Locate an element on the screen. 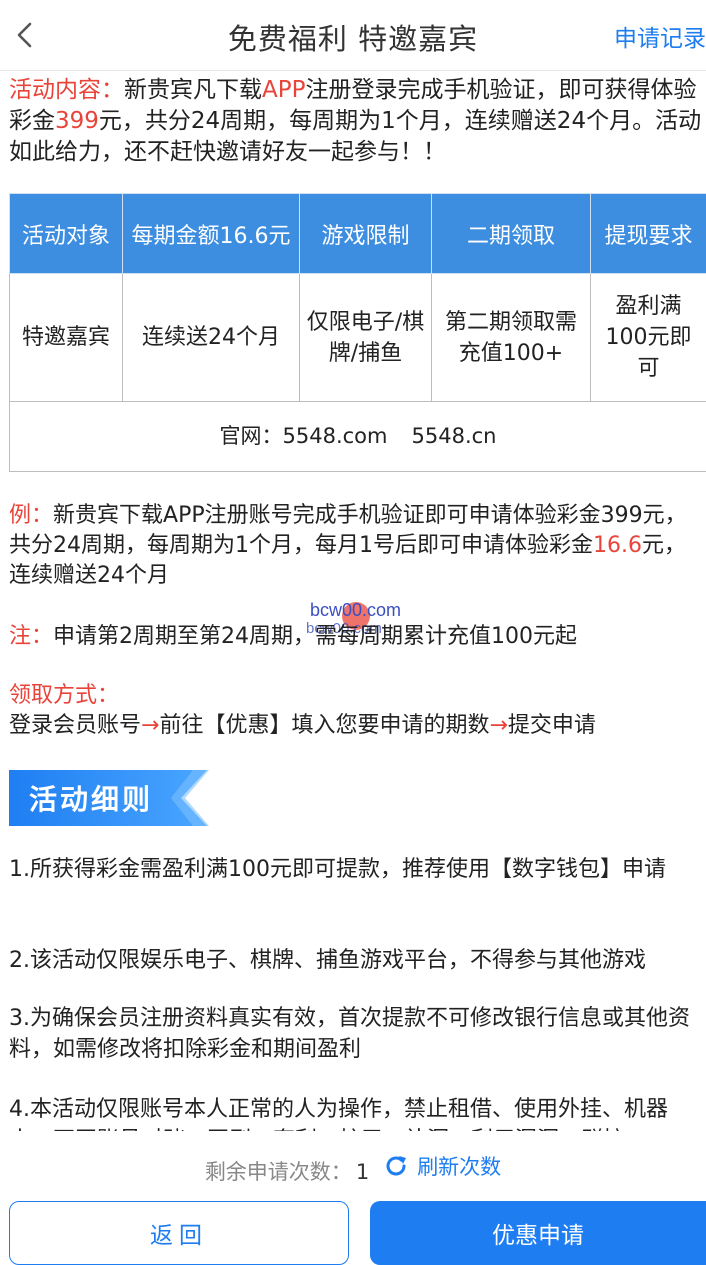  official-site-1: 5548.com is located at coordinates (335, 436).